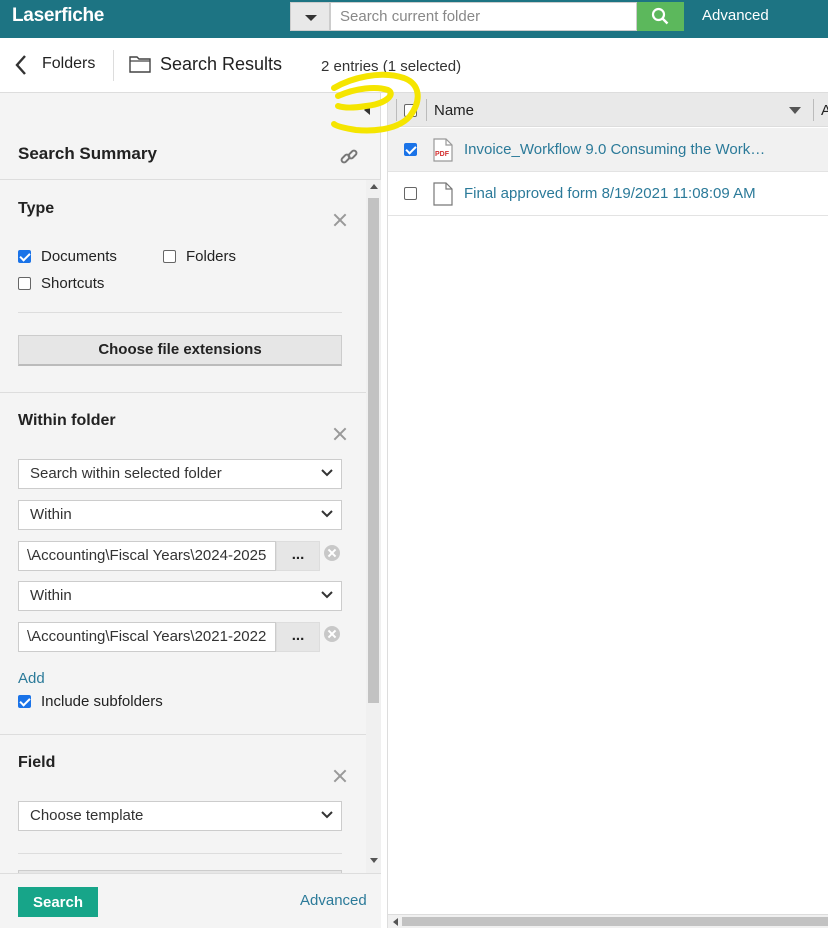  I want to click on documents-label: Documents, so click(79, 256).